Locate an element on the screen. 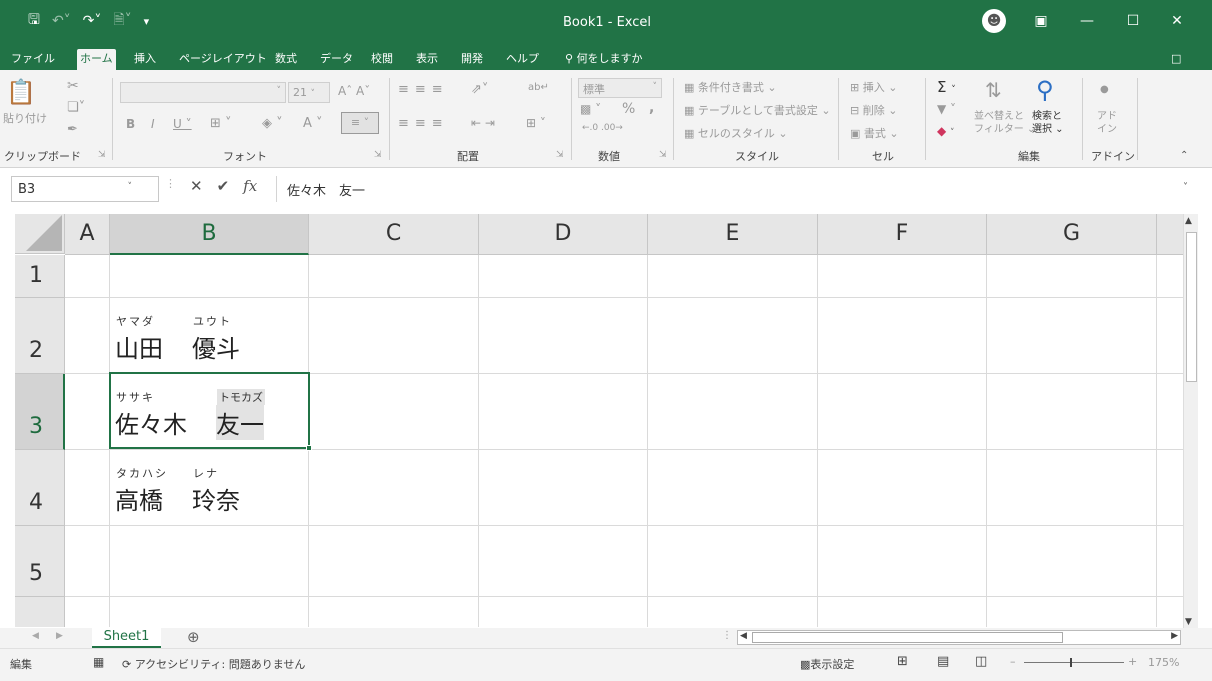 This screenshot has width=1212, height=681. zoom-level: 175% is located at coordinates (1163, 662).